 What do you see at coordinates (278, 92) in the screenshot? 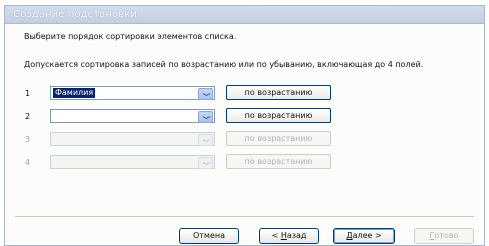
I see `sort-order-button-1: по возрастанию` at bounding box center [278, 92].